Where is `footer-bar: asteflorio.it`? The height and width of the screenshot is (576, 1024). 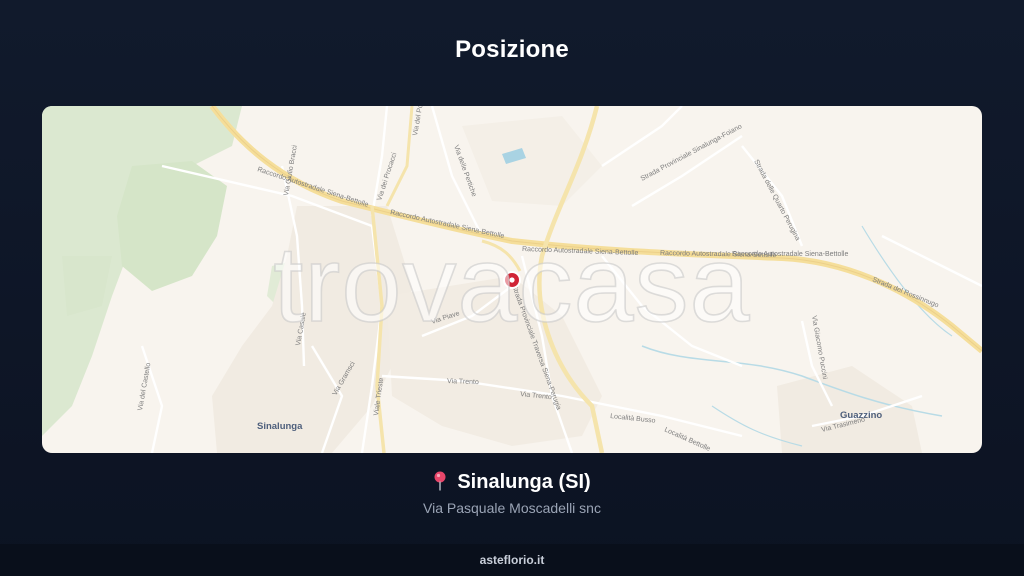
footer-bar: asteflorio.it is located at coordinates (512, 560).